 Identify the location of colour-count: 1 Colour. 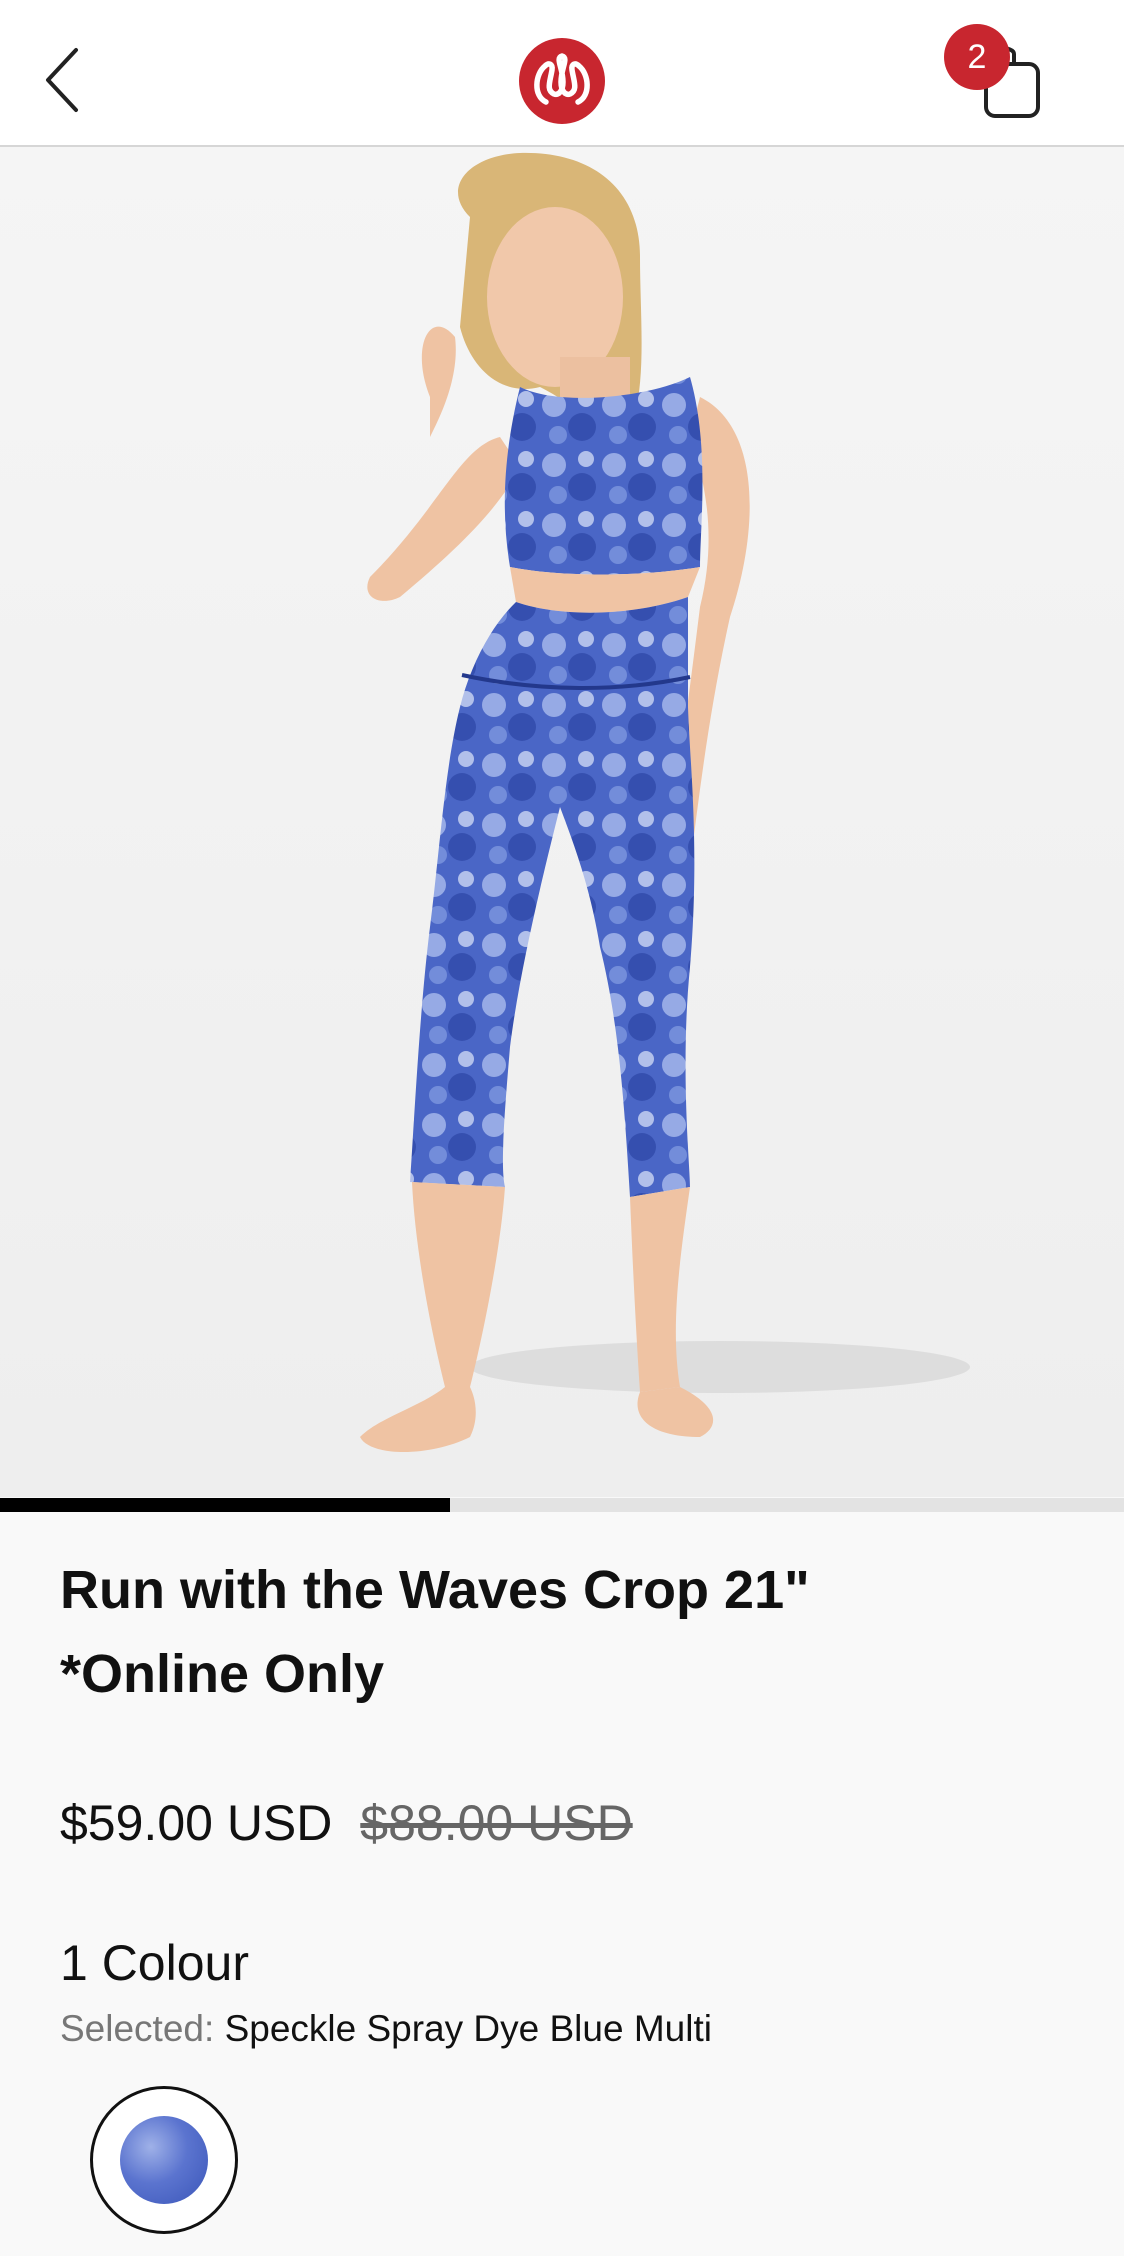
(154, 1963).